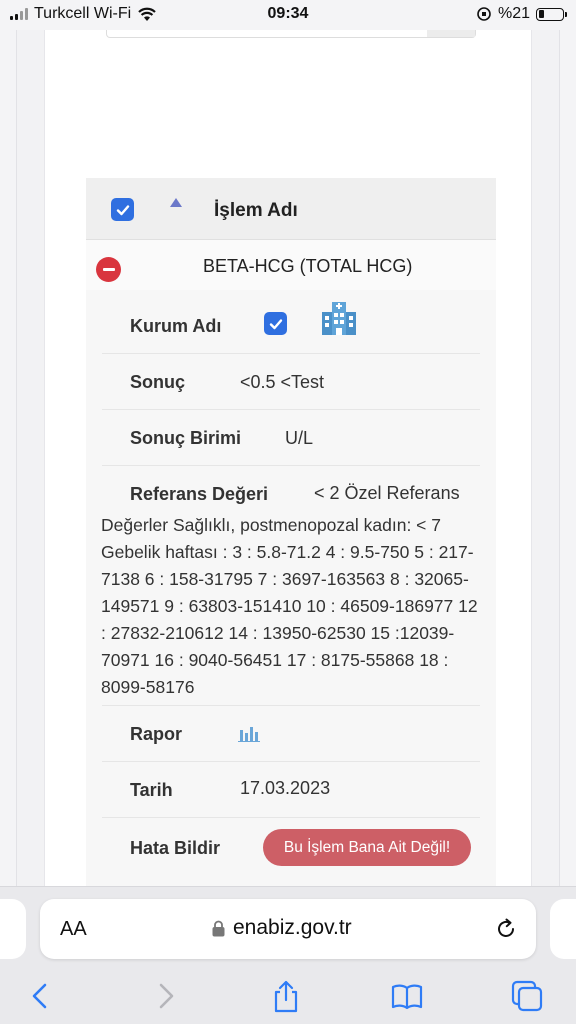  I want to click on browser-toolbar: AA enabiz.gov.tr, so click(288, 955).